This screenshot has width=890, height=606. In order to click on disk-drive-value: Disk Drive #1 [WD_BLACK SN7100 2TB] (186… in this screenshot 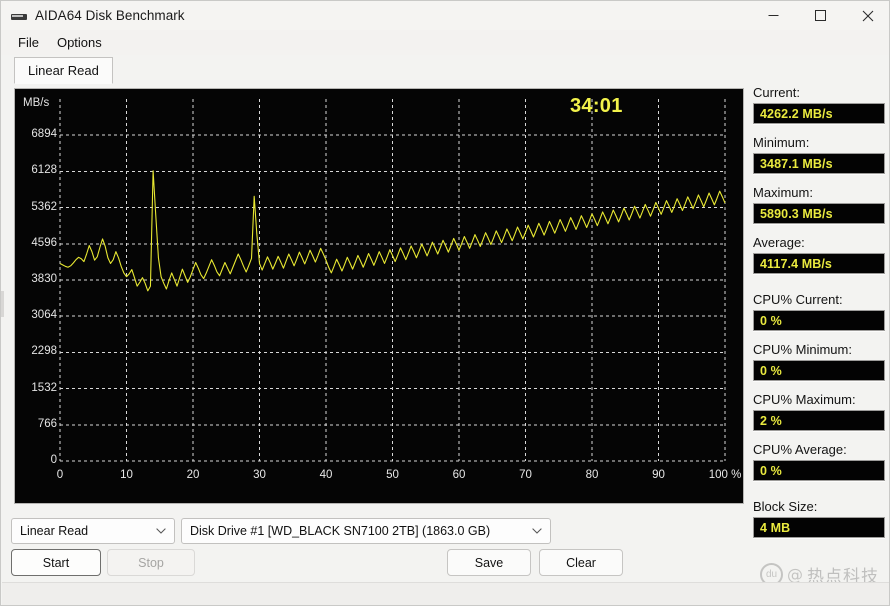, I will do `click(340, 531)`.